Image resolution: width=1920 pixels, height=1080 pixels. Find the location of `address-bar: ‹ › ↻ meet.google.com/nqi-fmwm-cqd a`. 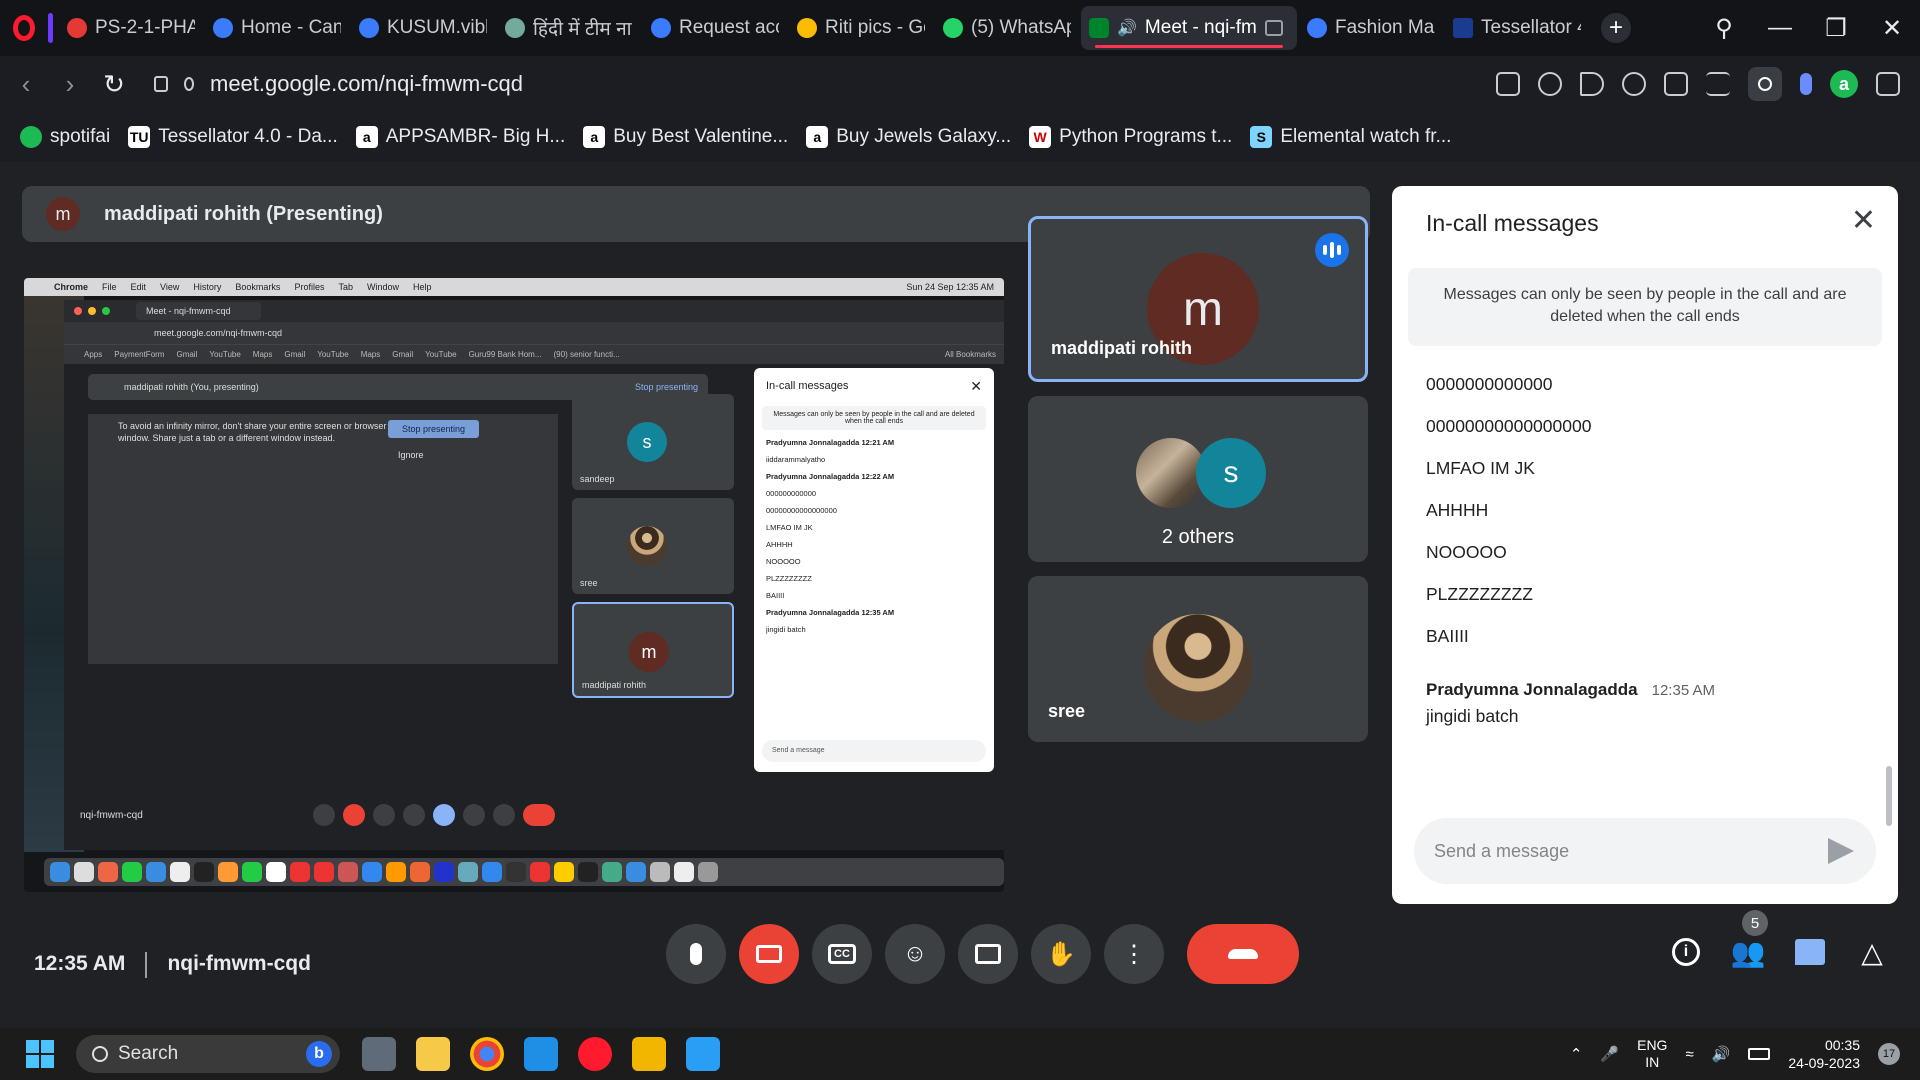

address-bar: ‹ › ↻ meet.google.com/nqi-fmwm-cqd a is located at coordinates (960, 84).